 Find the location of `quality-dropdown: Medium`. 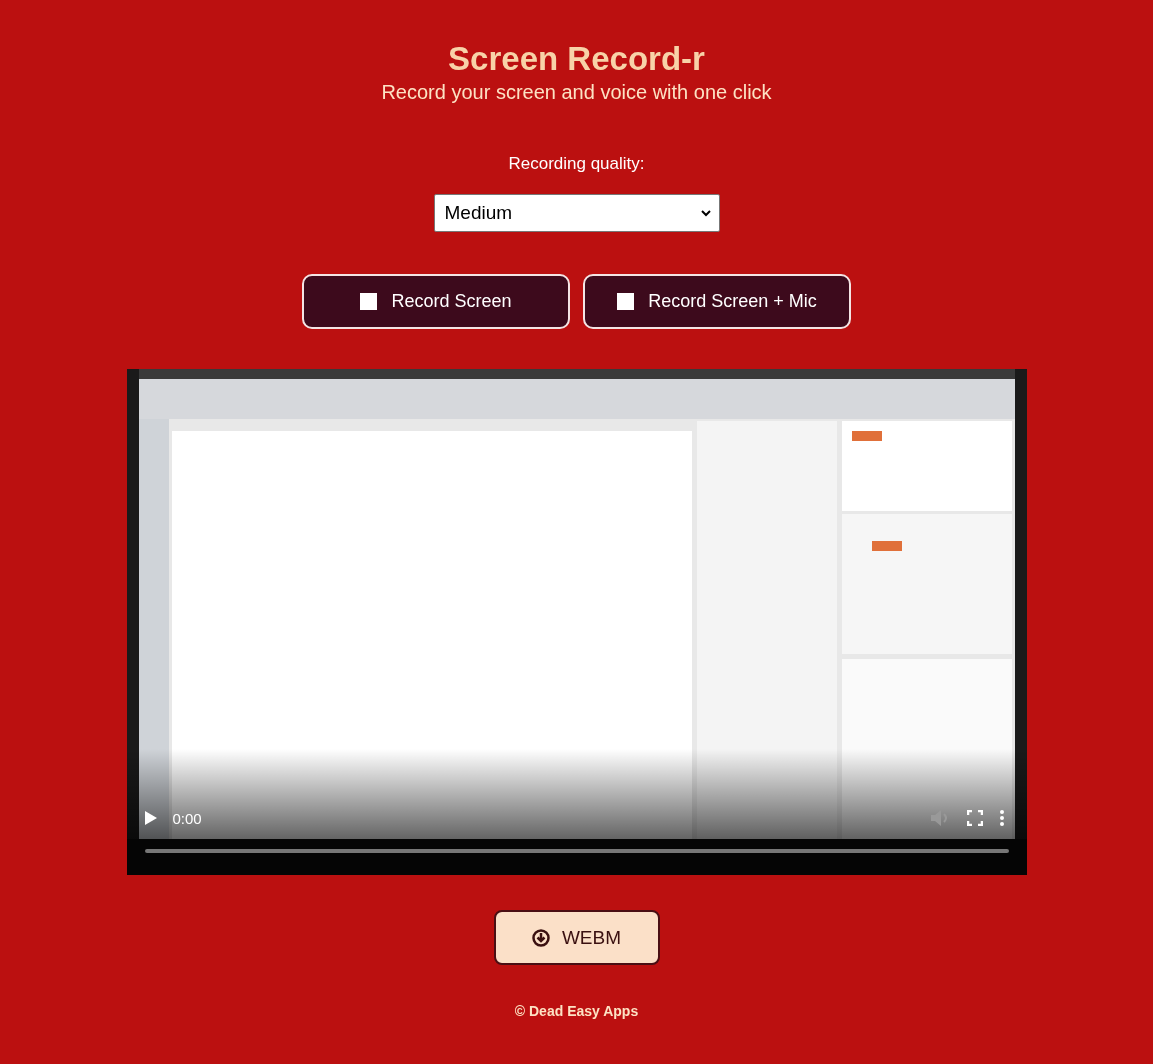

quality-dropdown: Medium is located at coordinates (576, 213).